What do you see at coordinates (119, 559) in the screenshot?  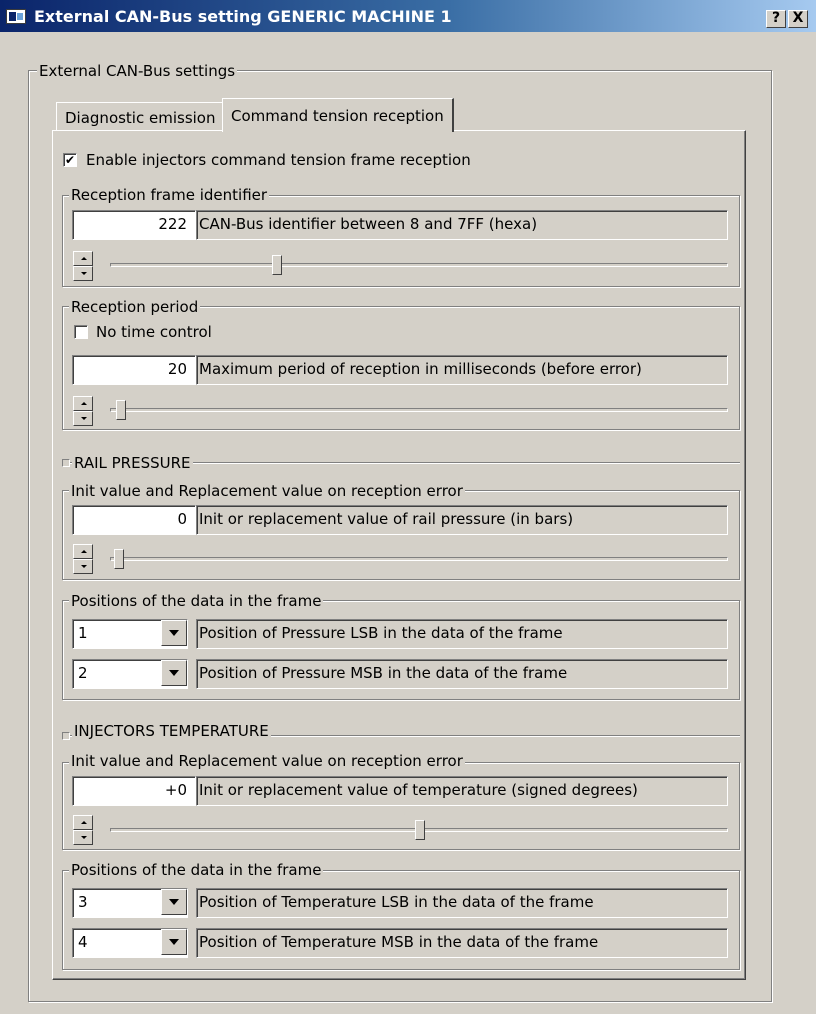 I see `rail-pressure-slider-thumb` at bounding box center [119, 559].